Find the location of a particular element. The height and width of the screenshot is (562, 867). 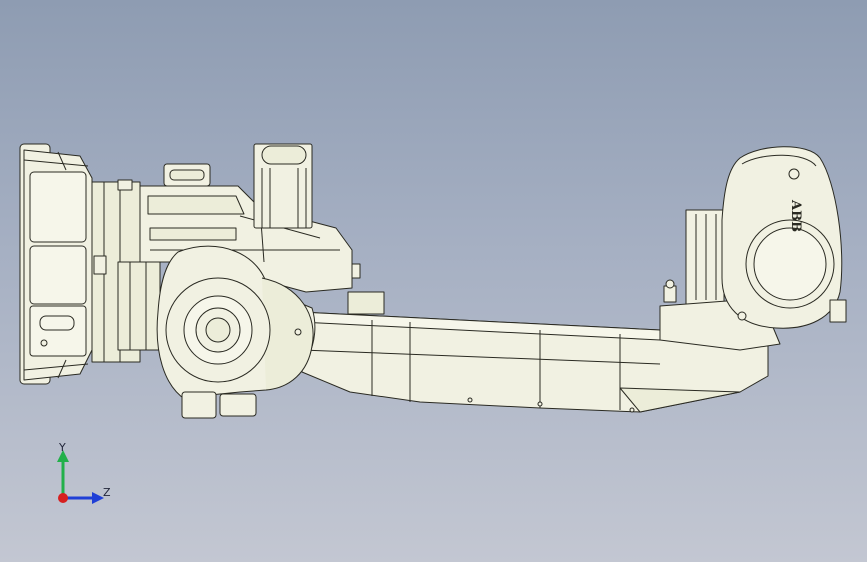

brand-logo-text: ABB is located at coordinates (795, 215).